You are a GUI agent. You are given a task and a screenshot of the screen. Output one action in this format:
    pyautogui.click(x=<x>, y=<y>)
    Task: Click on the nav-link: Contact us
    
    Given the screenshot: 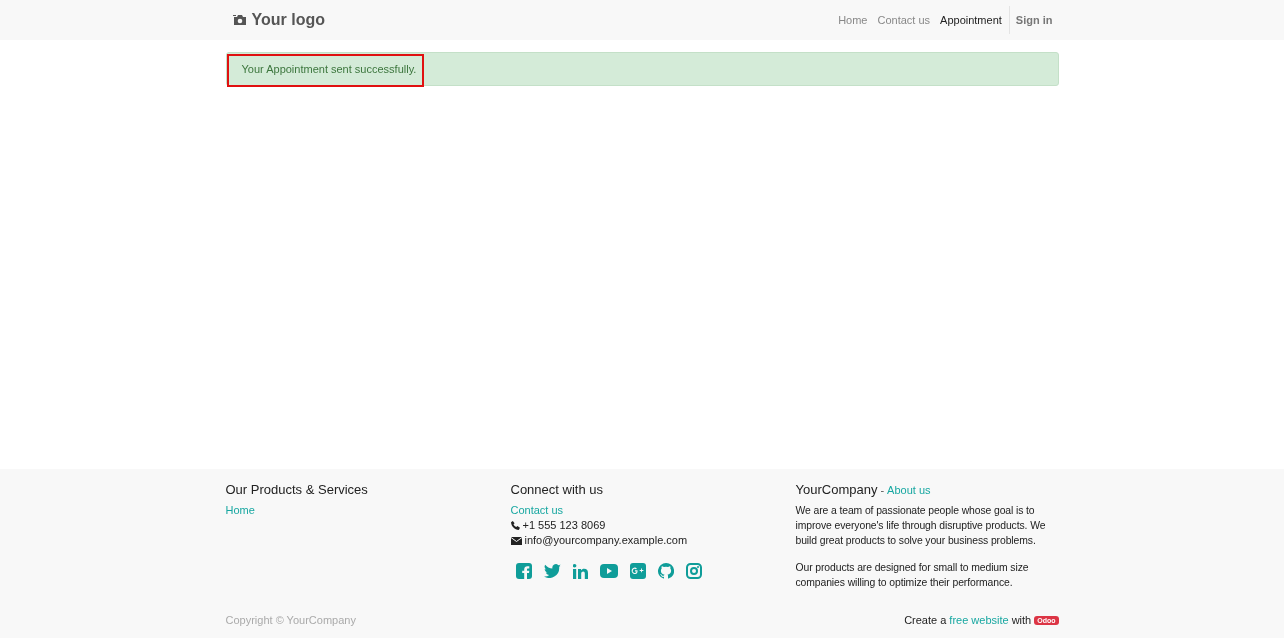 What is the action you would take?
    pyautogui.click(x=904, y=20)
    